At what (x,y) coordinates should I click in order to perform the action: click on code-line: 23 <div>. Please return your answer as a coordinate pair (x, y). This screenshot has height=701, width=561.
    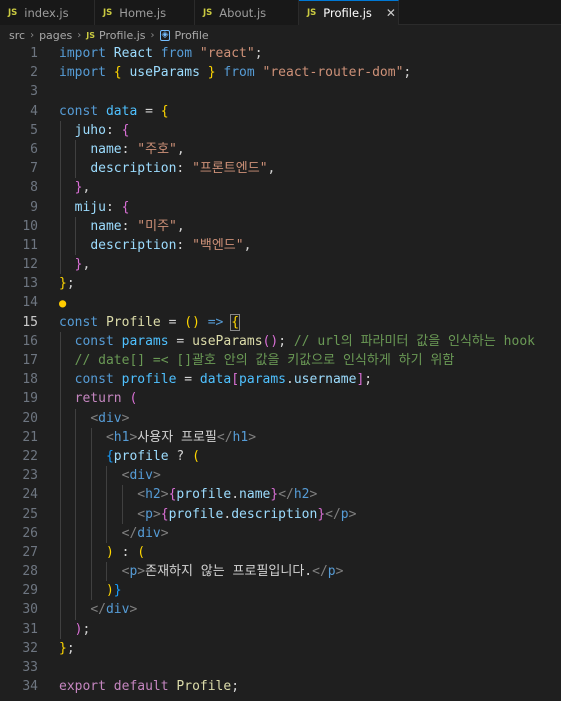
    Looking at the image, I should click on (280, 476).